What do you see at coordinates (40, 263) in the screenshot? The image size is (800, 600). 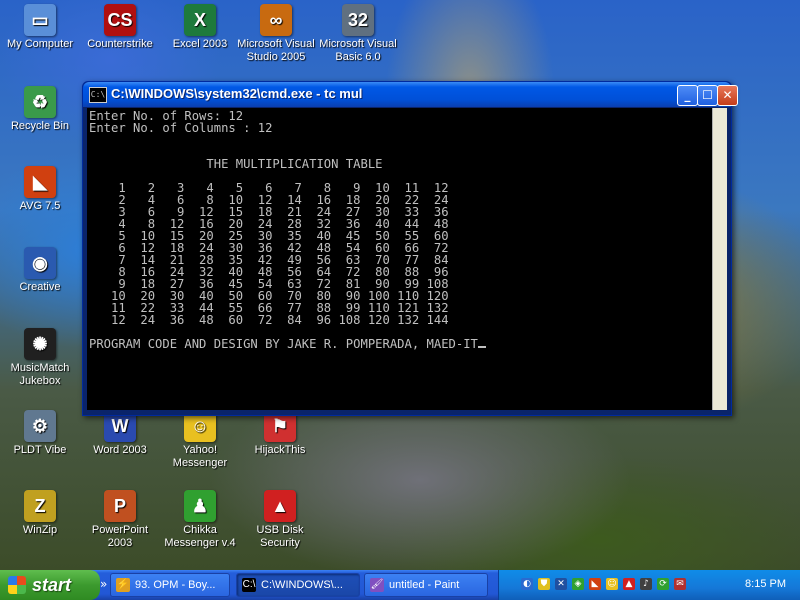 I see `creative-icon: ◉` at bounding box center [40, 263].